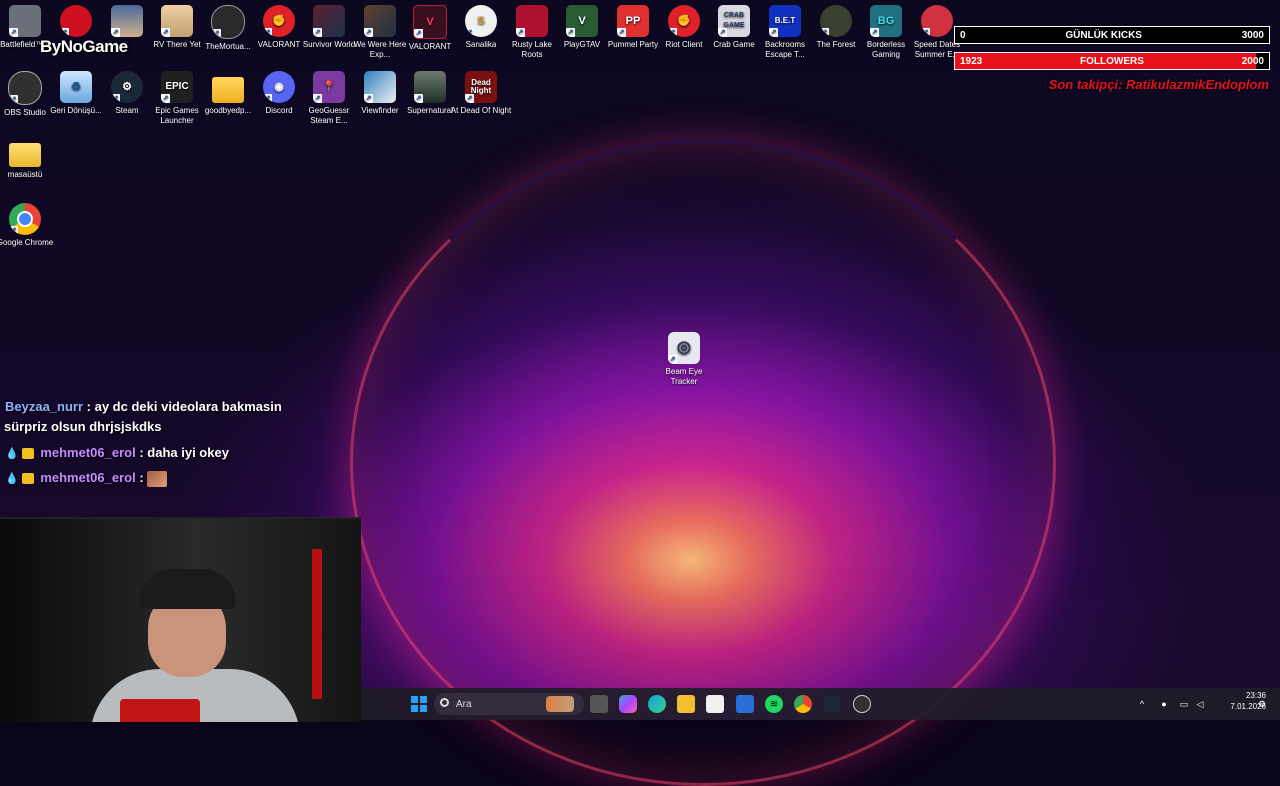 This screenshot has height=786, width=1280. I want to click on task-view-icon, so click(599, 704).